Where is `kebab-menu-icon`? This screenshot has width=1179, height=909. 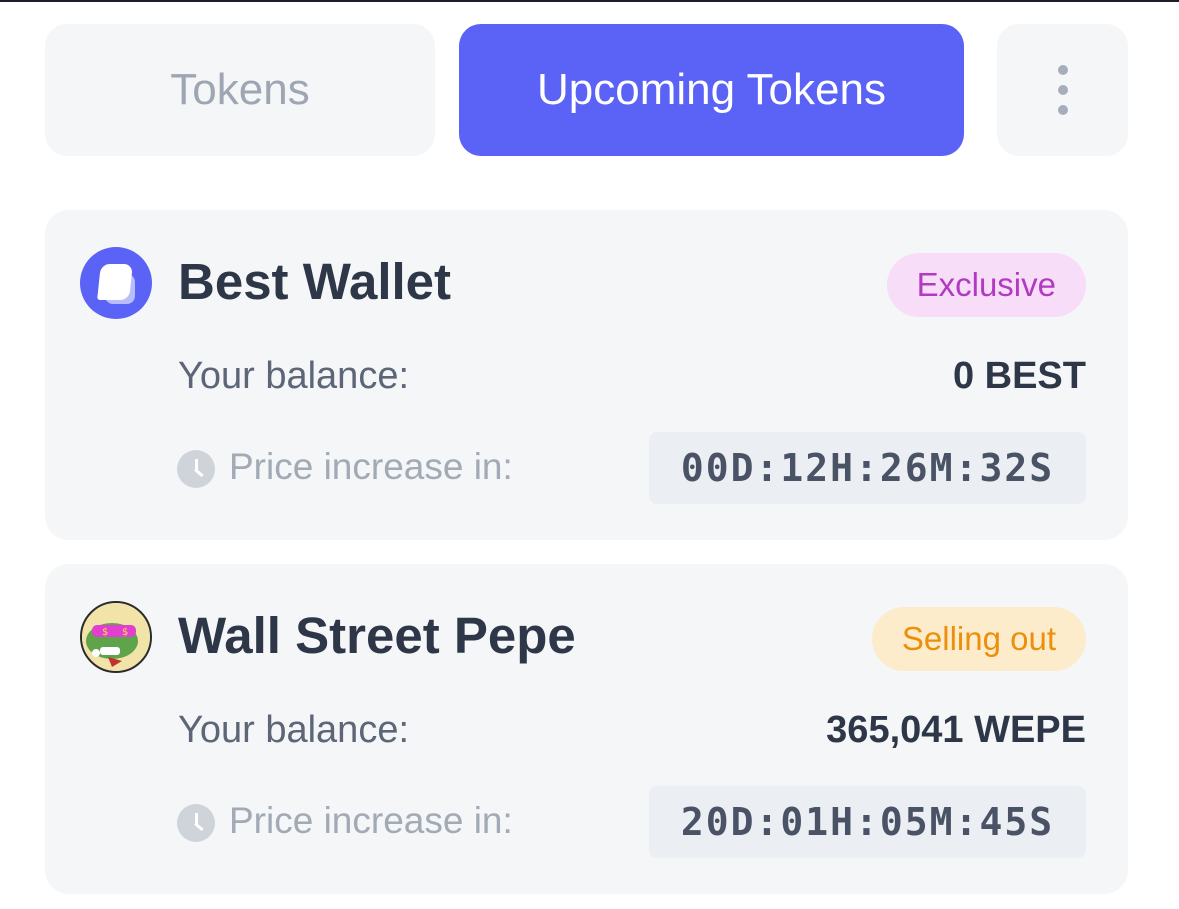
kebab-menu-icon is located at coordinates (1062, 90).